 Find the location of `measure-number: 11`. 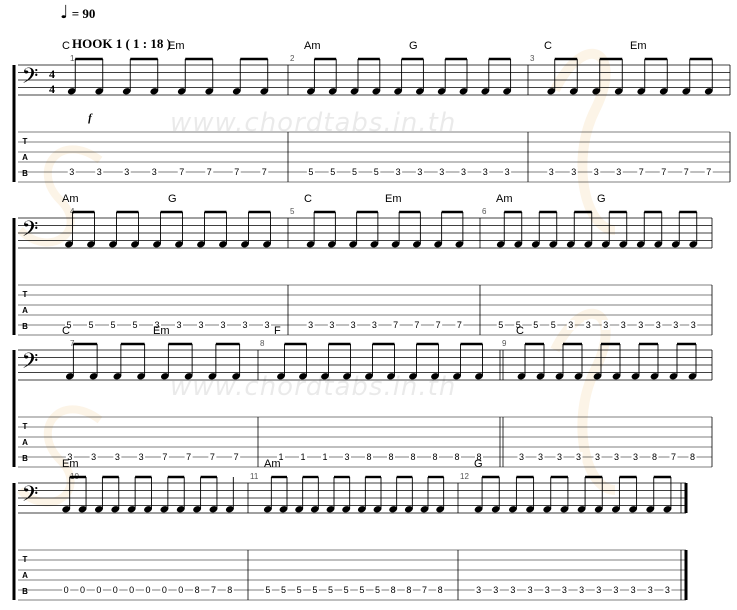

measure-number: 11 is located at coordinates (254, 476).